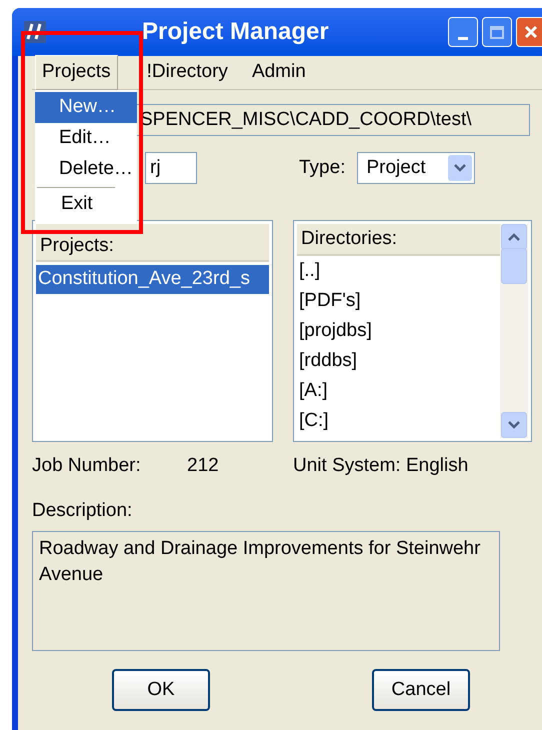 The width and height of the screenshot is (542, 730). Describe the element at coordinates (76, 72) in the screenshot. I see `menu-item: Projects` at that location.